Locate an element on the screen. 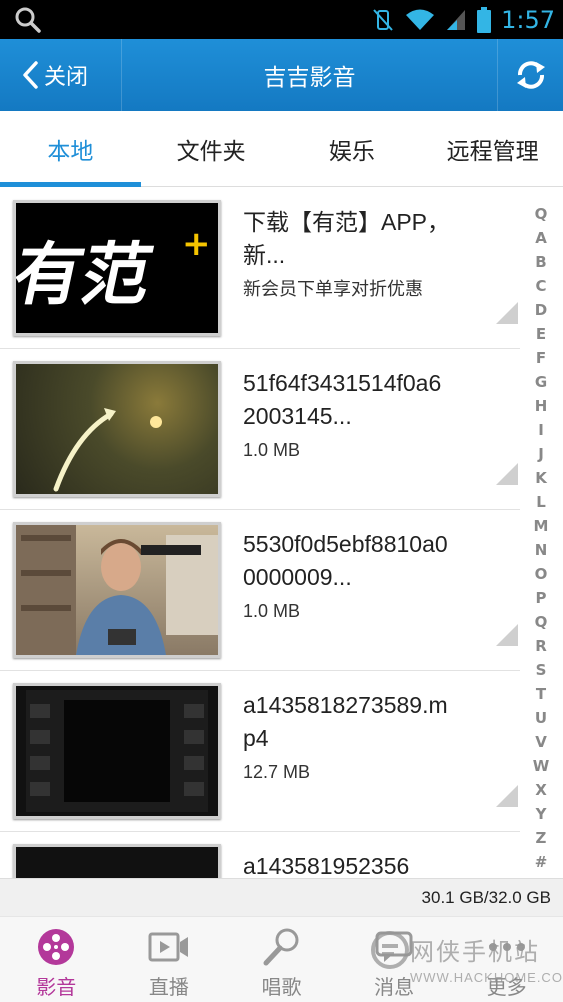  video-title: a1435818273589.mp4 is located at coordinates (345, 721).